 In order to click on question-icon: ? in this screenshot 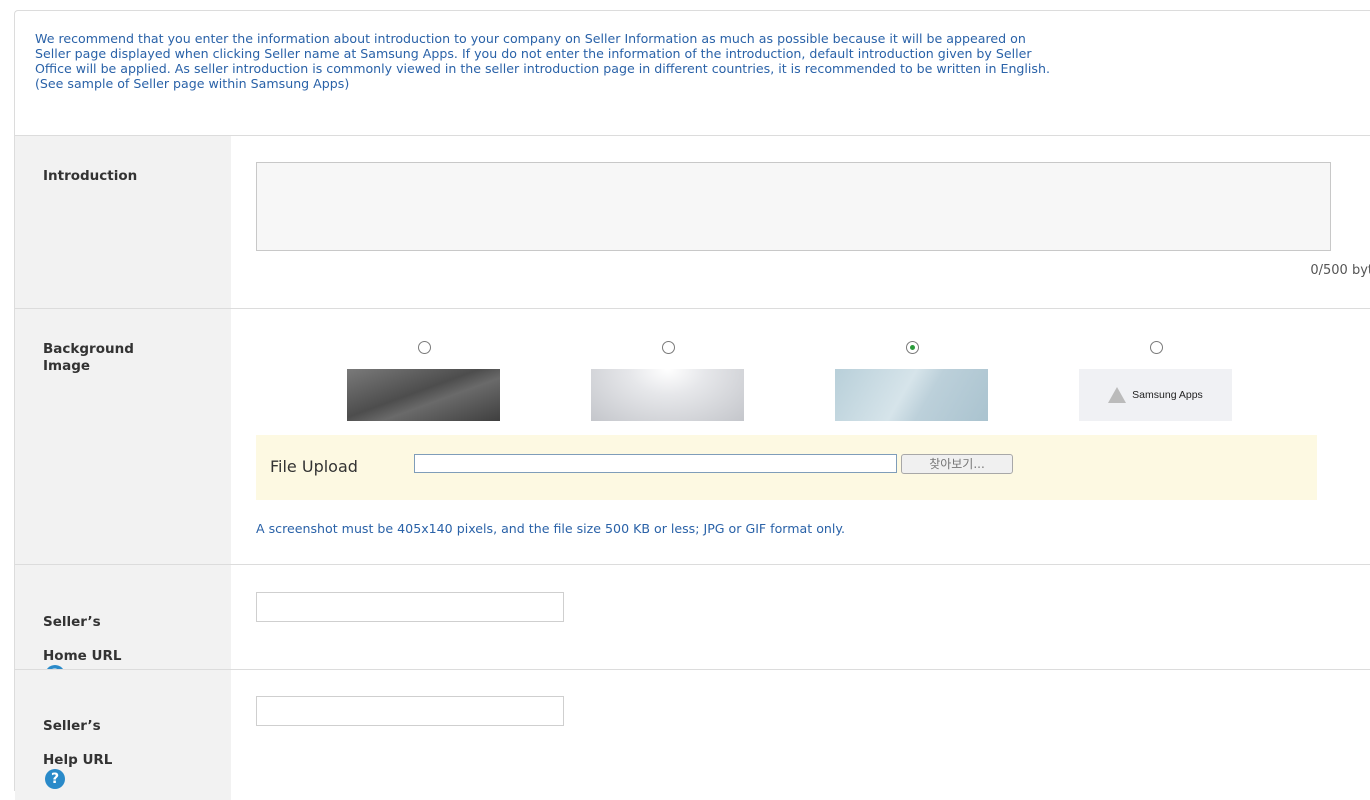, I will do `click(55, 779)`.